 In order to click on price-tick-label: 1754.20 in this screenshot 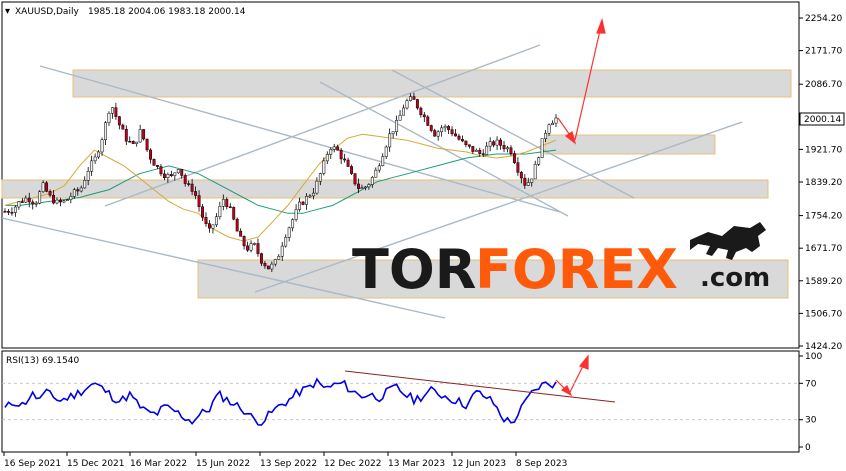, I will do `click(823, 217)`.